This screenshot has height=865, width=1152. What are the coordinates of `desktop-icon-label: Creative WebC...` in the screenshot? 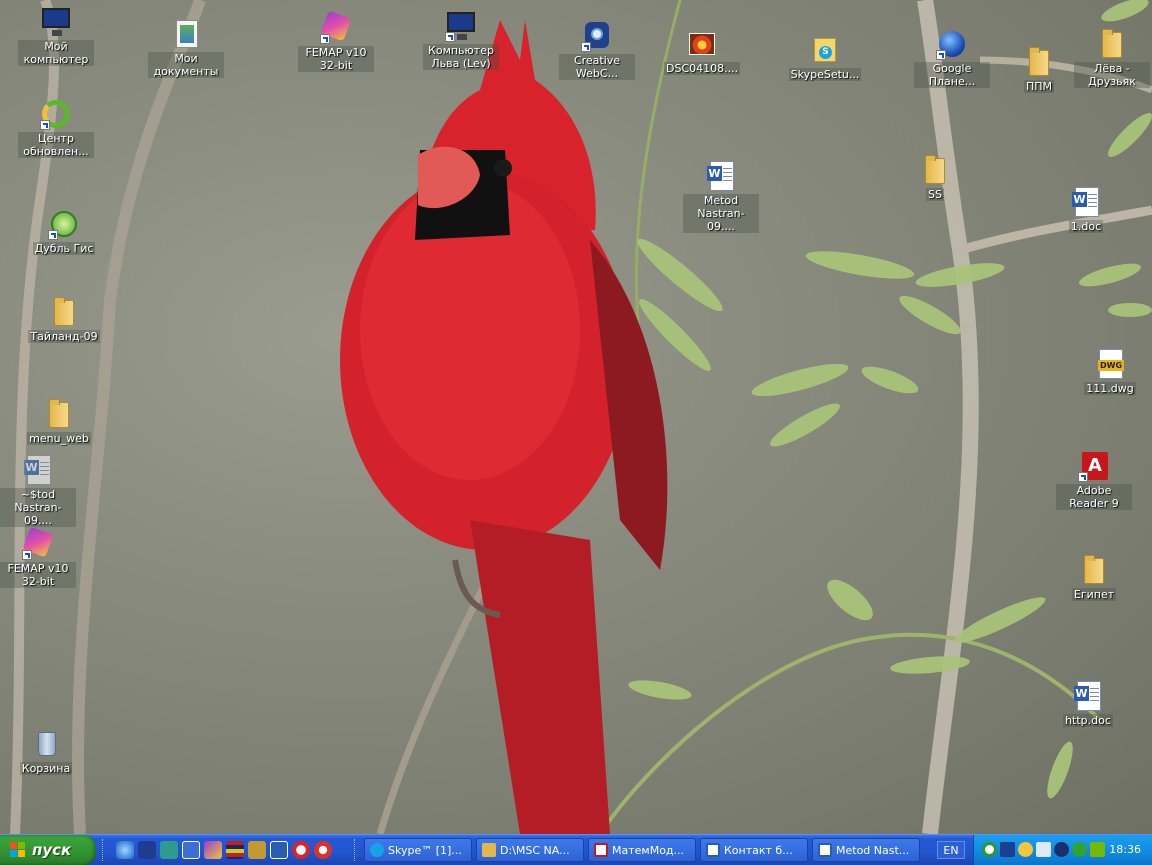 It's located at (597, 67).